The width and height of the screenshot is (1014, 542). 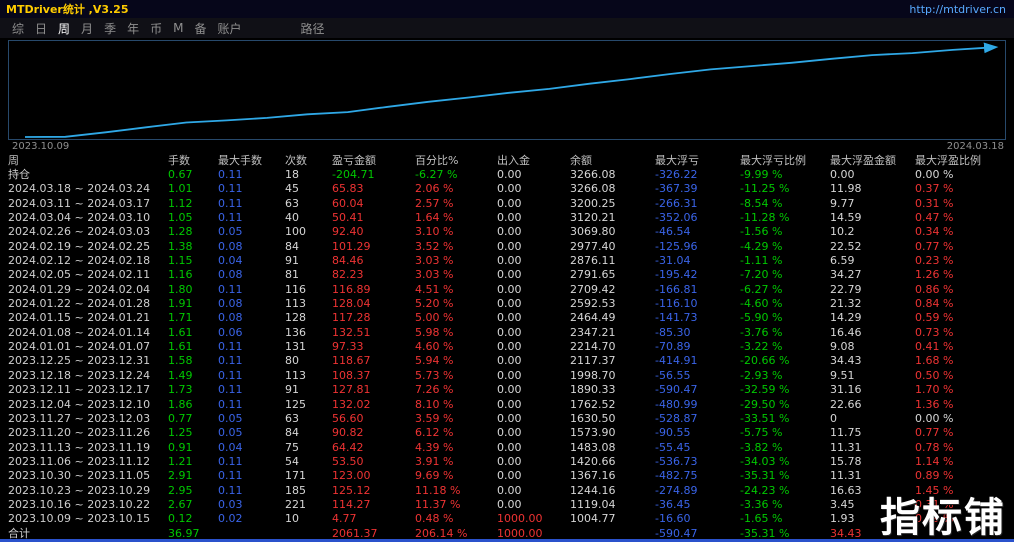 I want to click on table-cell: 11.31, so click(x=846, y=447).